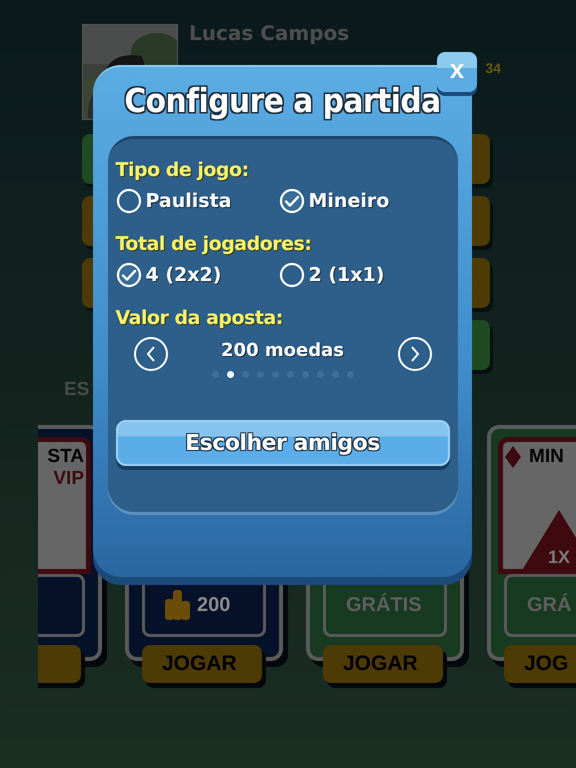 This screenshot has width=576, height=768. Describe the element at coordinates (548, 541) in the screenshot. I see `card-badge: 1X` at that location.